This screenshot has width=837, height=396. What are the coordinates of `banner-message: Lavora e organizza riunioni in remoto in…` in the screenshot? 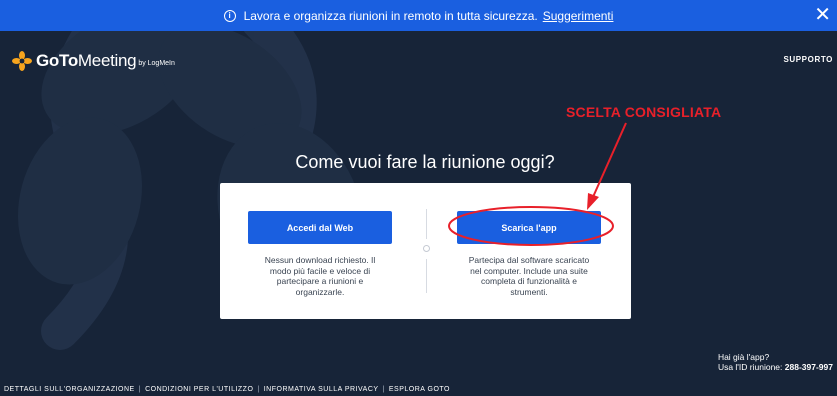 It's located at (390, 15).